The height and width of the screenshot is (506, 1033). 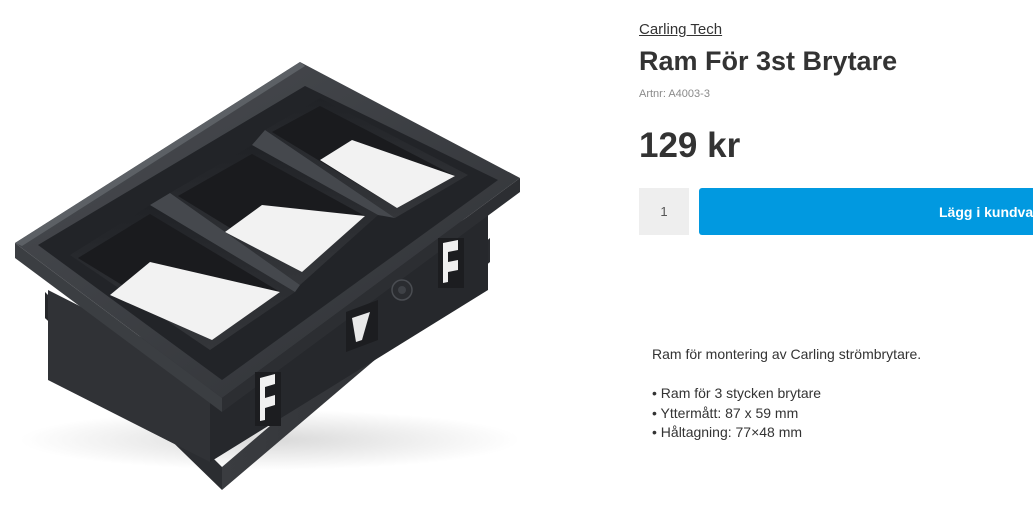 What do you see at coordinates (664, 211) in the screenshot?
I see `quantity-input` at bounding box center [664, 211].